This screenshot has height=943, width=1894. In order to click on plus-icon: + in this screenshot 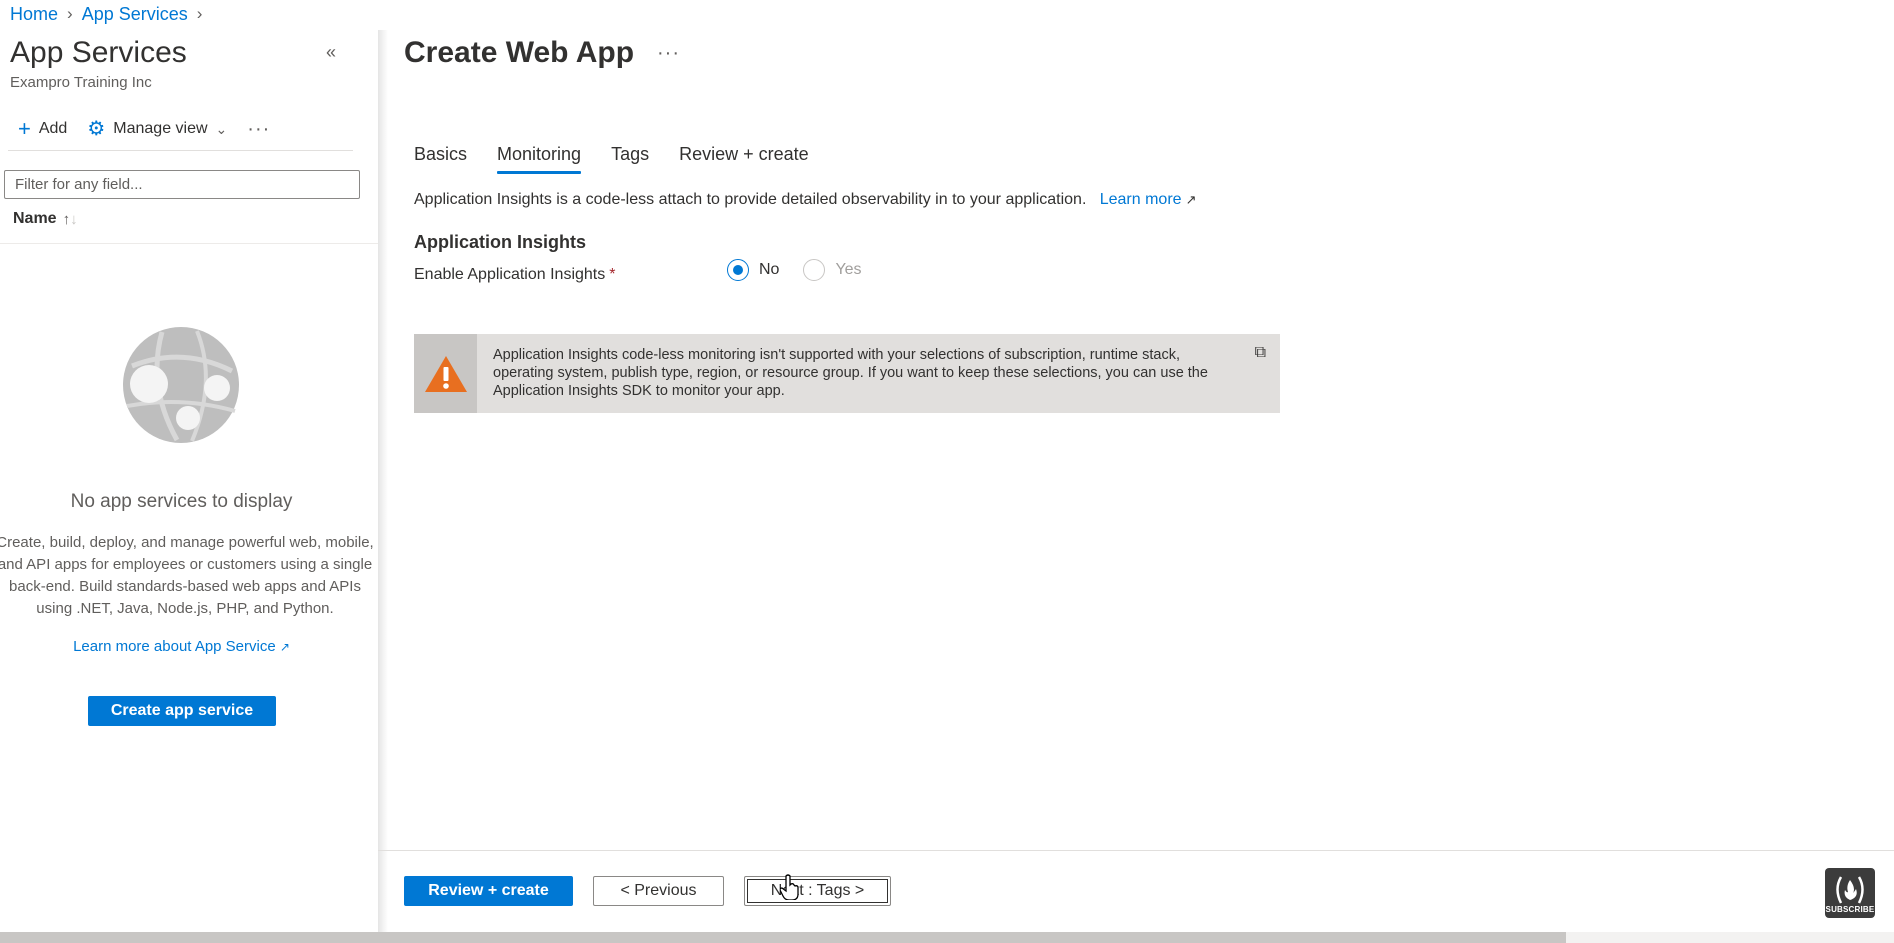, I will do `click(24, 128)`.